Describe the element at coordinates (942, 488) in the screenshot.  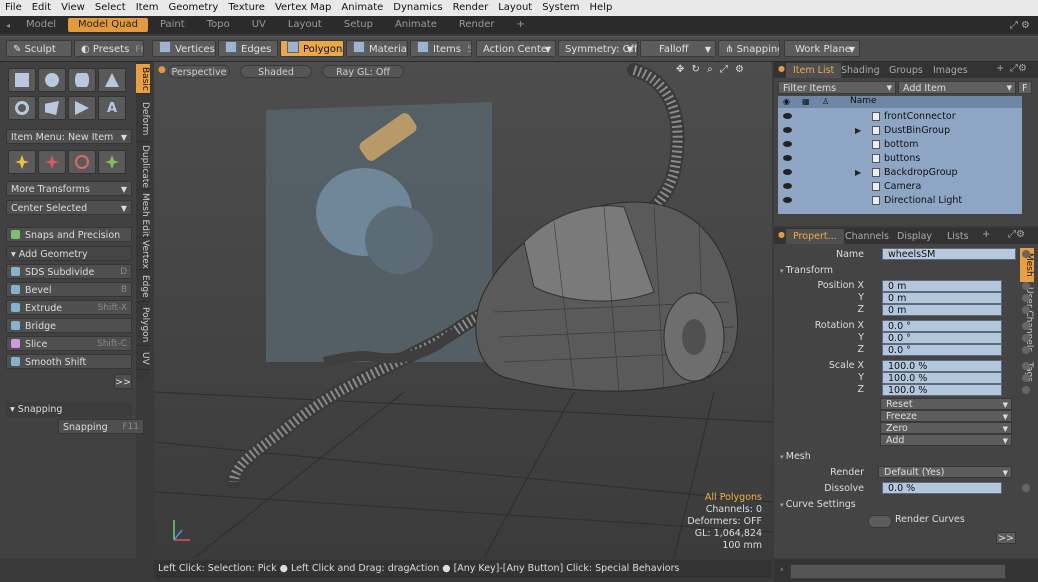
I see `dissolve-field: 0.0 %` at that location.